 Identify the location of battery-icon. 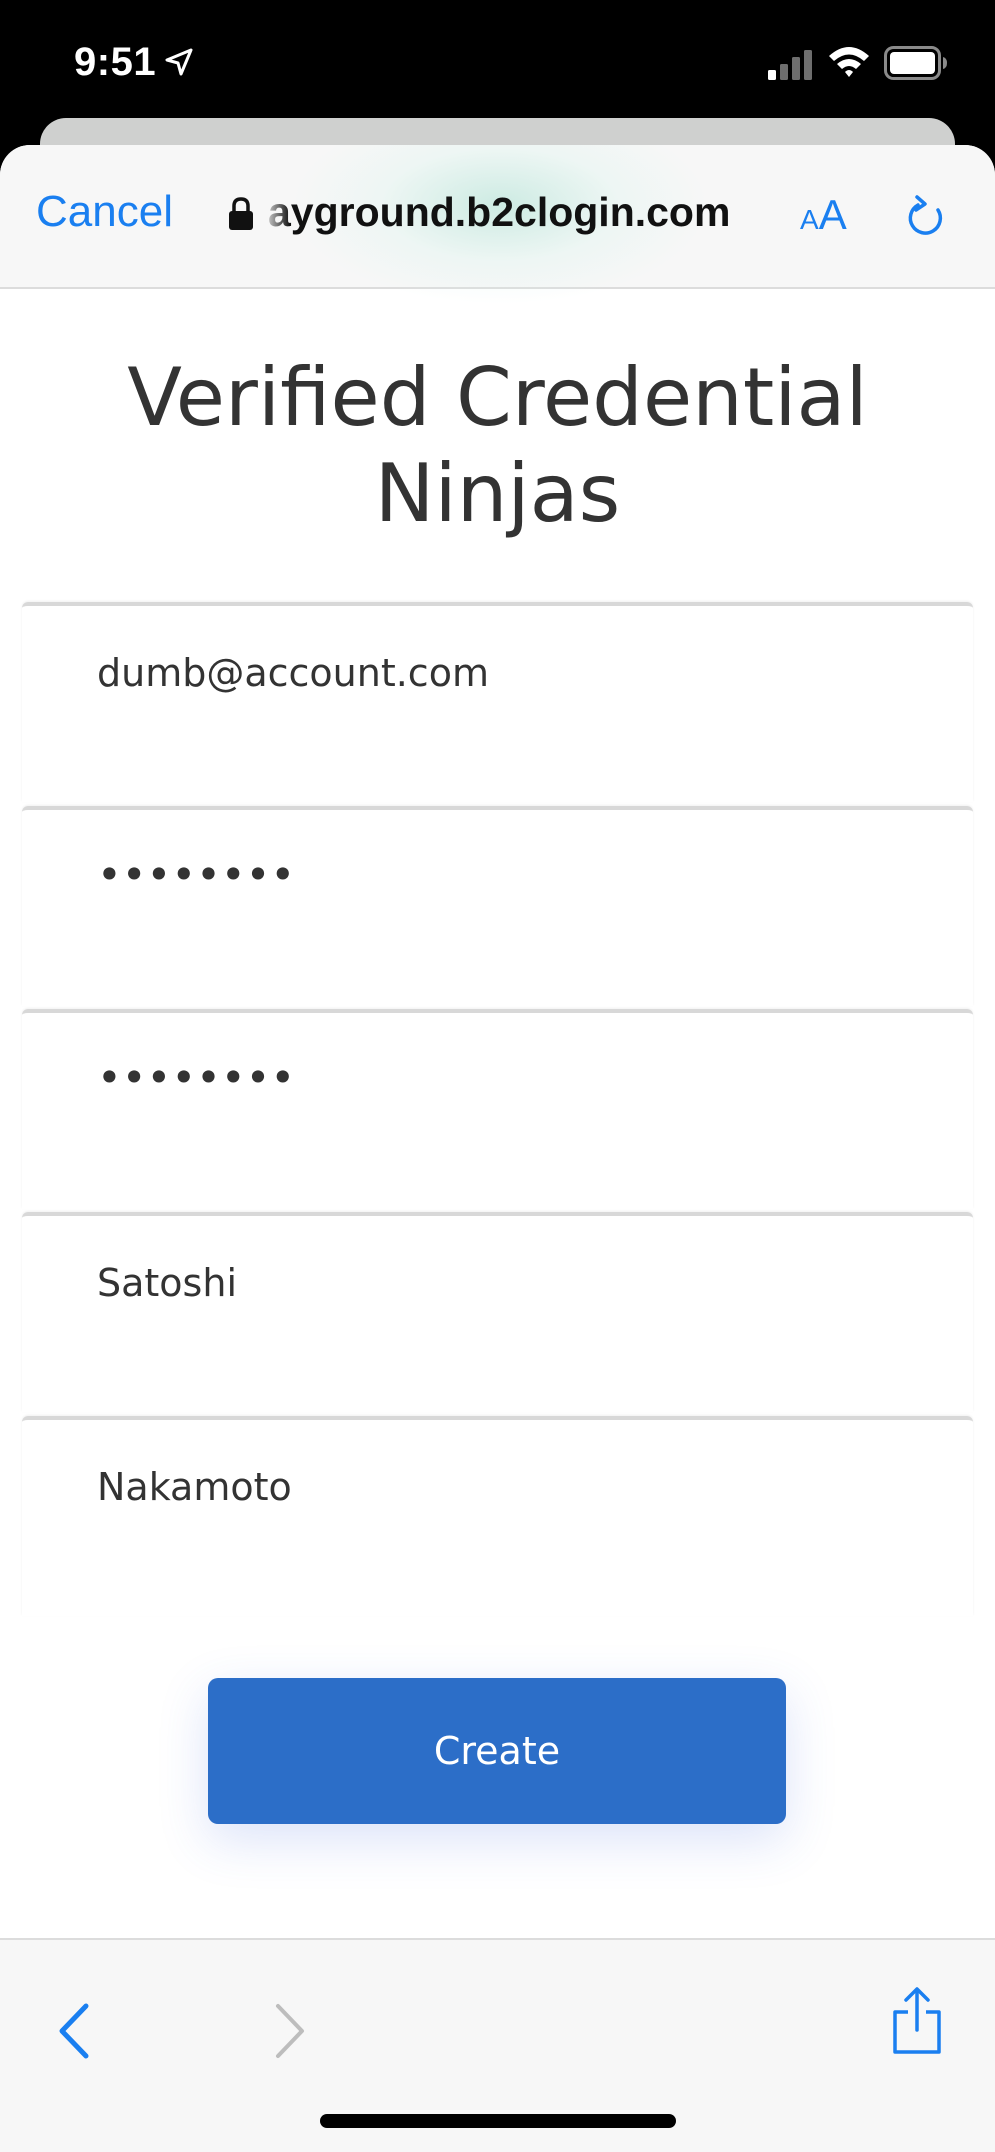
(915, 63).